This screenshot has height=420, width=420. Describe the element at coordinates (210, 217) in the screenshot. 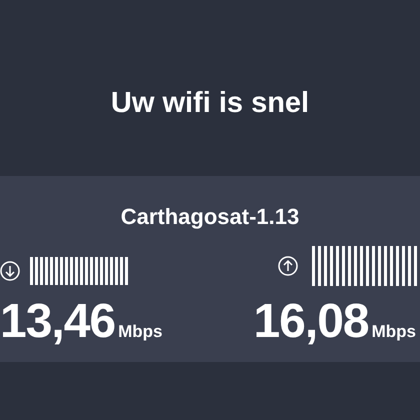

I see `network-name: Carthagosat-1.13` at that location.